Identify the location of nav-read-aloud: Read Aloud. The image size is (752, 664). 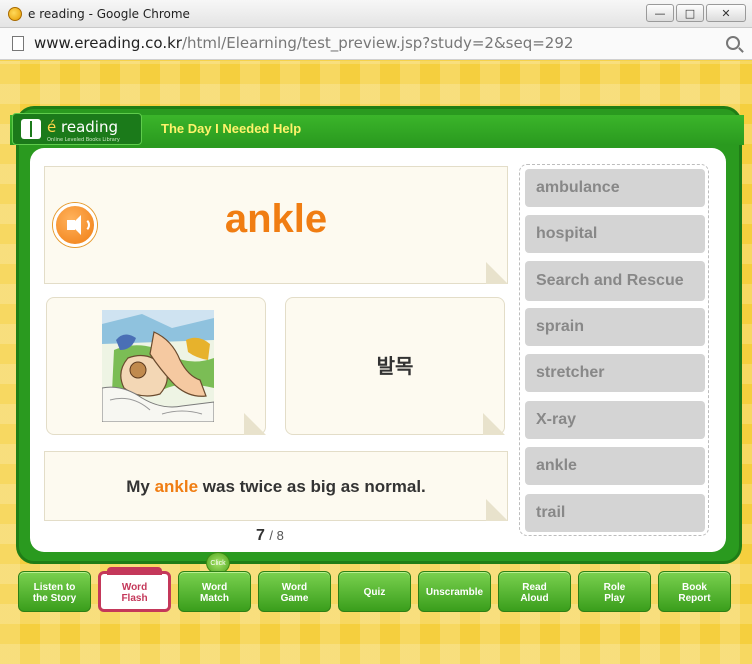
(534, 591).